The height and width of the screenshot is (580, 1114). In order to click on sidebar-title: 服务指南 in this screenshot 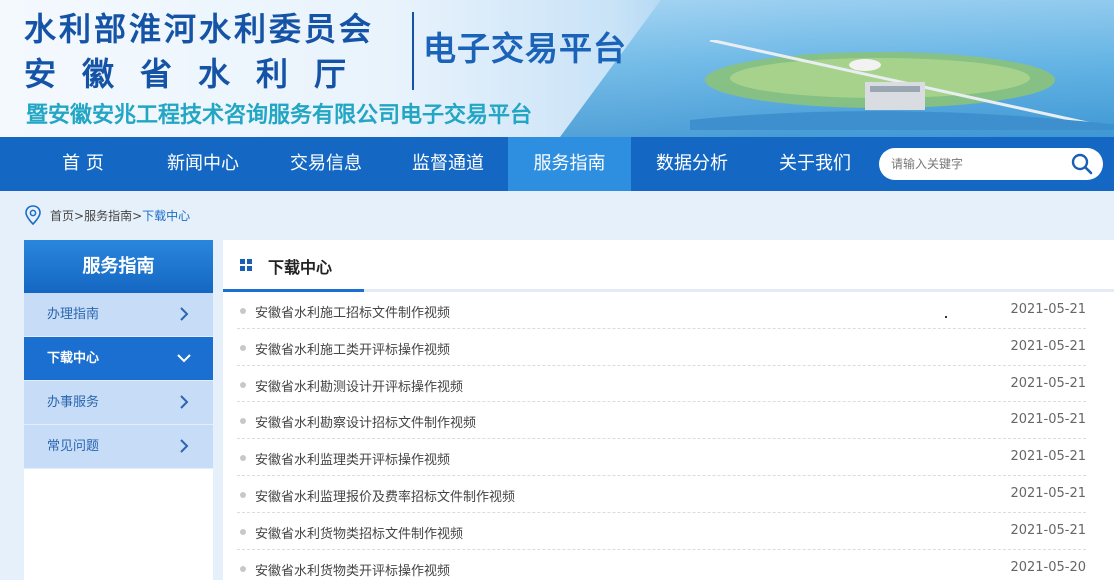, I will do `click(118, 266)`.